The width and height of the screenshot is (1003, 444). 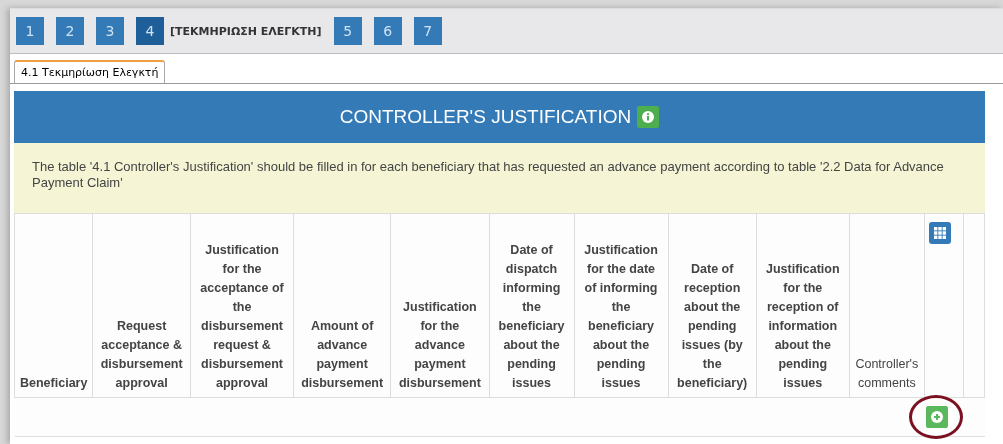 I want to click on column-header: Beneficiary, so click(x=53, y=305).